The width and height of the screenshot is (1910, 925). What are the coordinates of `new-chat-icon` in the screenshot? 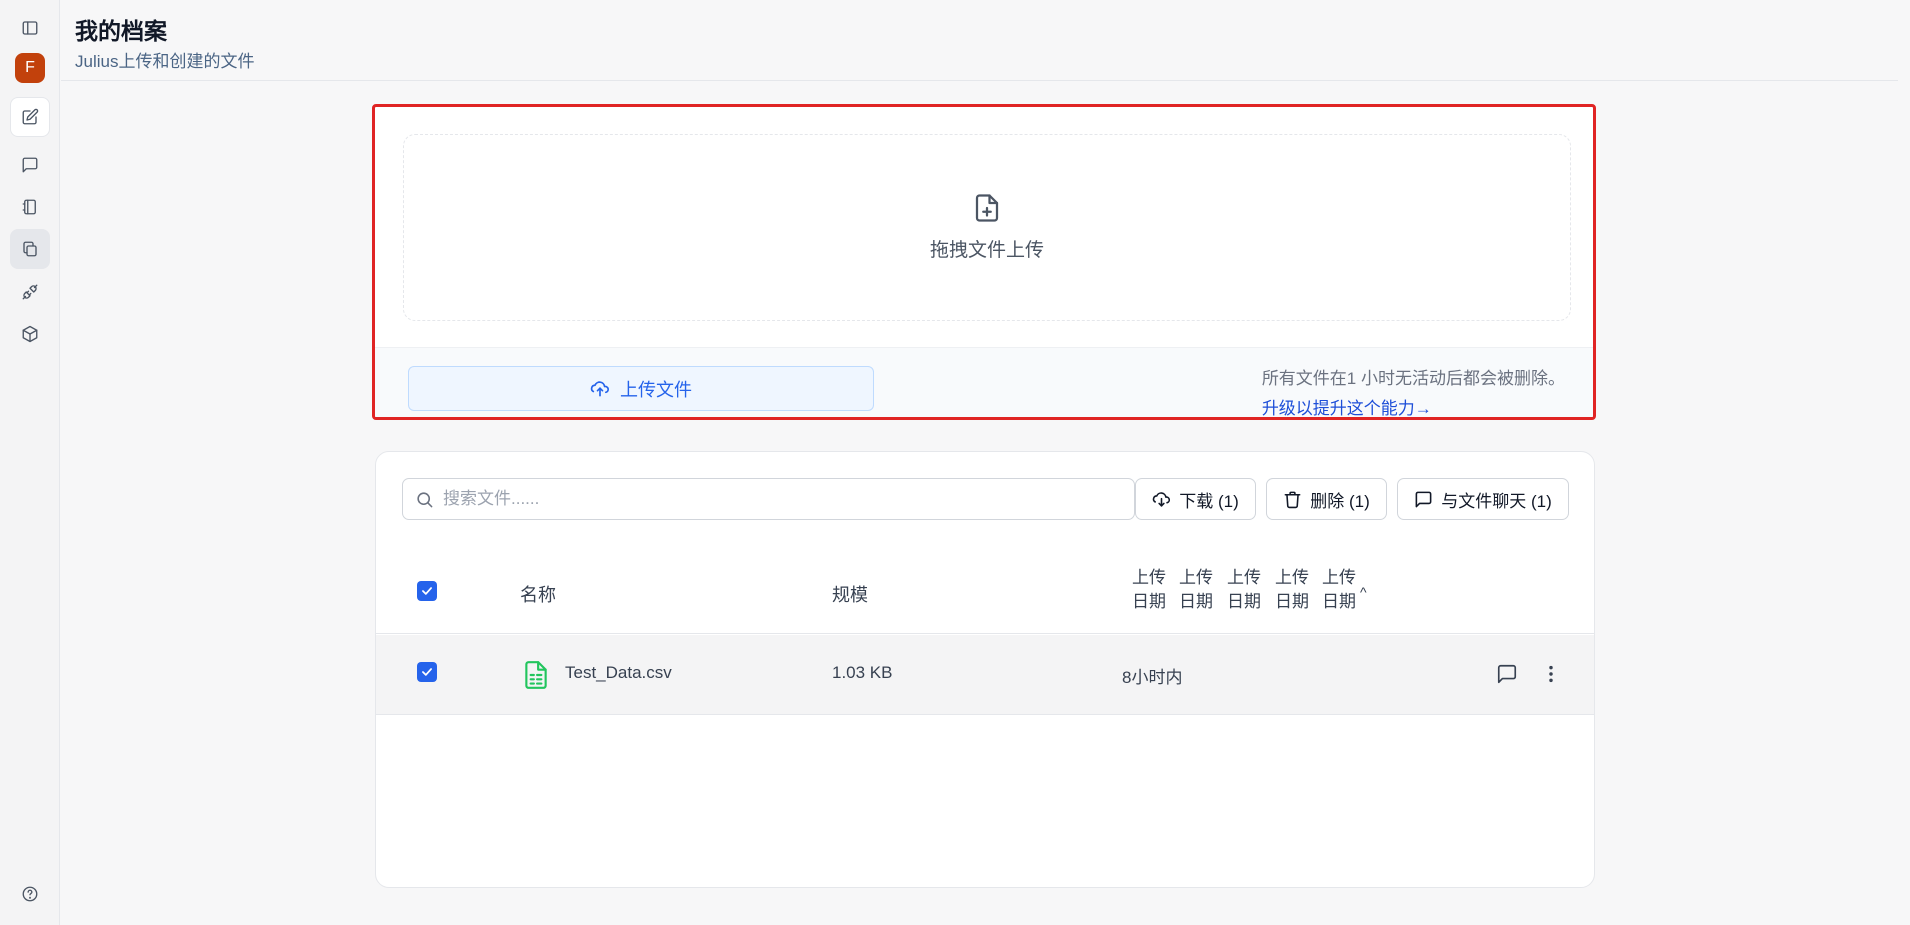 It's located at (30, 116).